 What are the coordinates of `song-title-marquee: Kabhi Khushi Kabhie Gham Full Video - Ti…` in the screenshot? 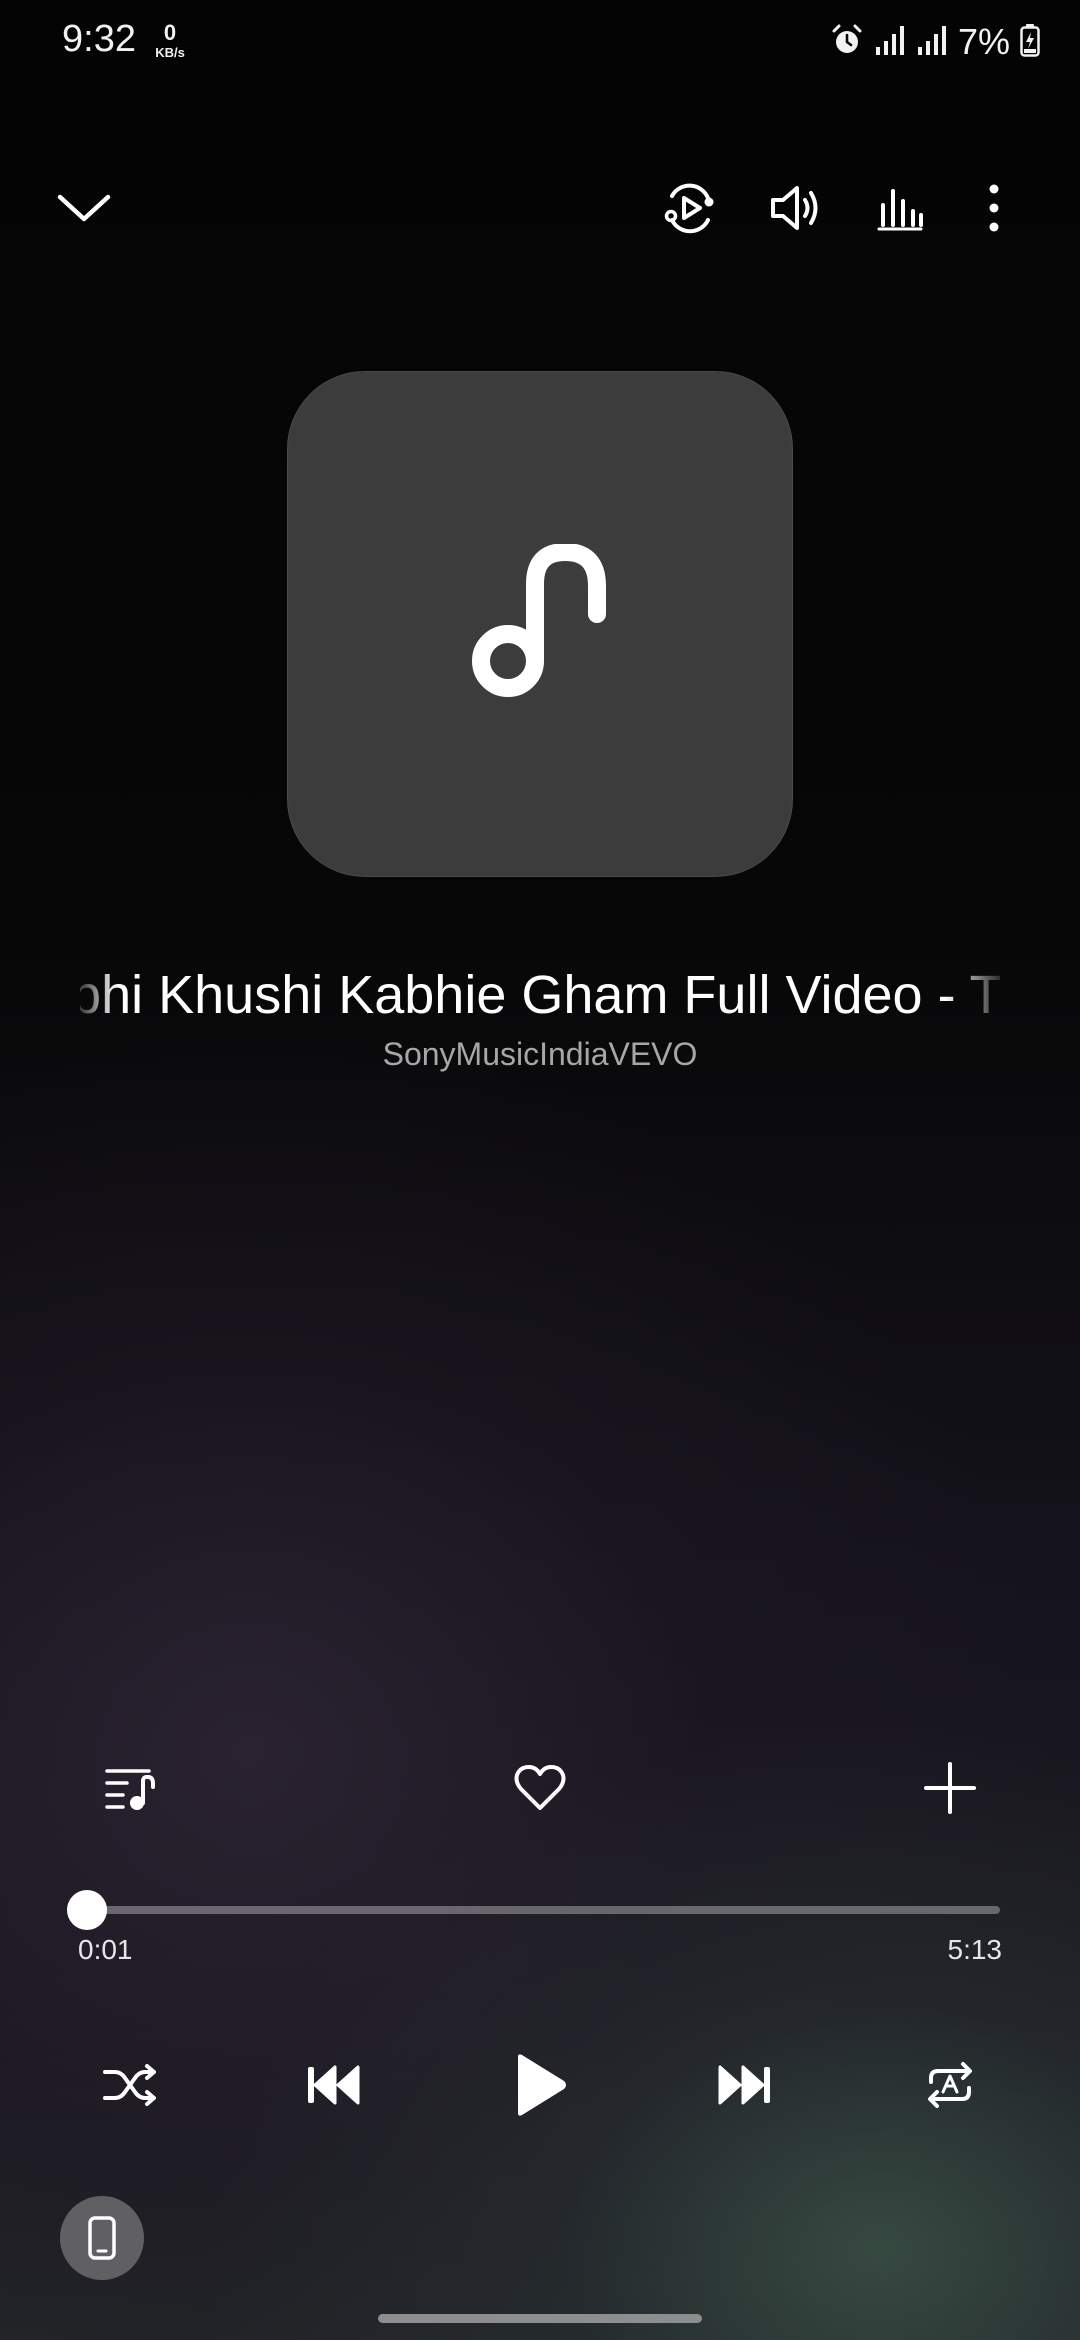 It's located at (540, 995).